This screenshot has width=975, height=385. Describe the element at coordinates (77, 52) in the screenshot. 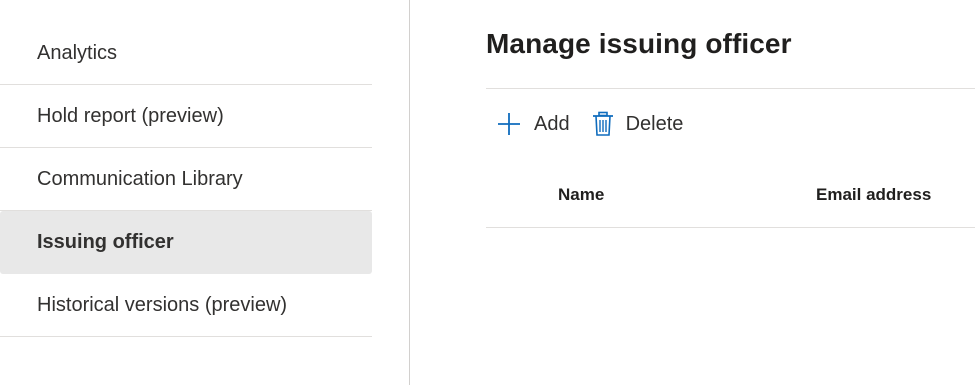

I see `nav-item-label: Analytics` at that location.